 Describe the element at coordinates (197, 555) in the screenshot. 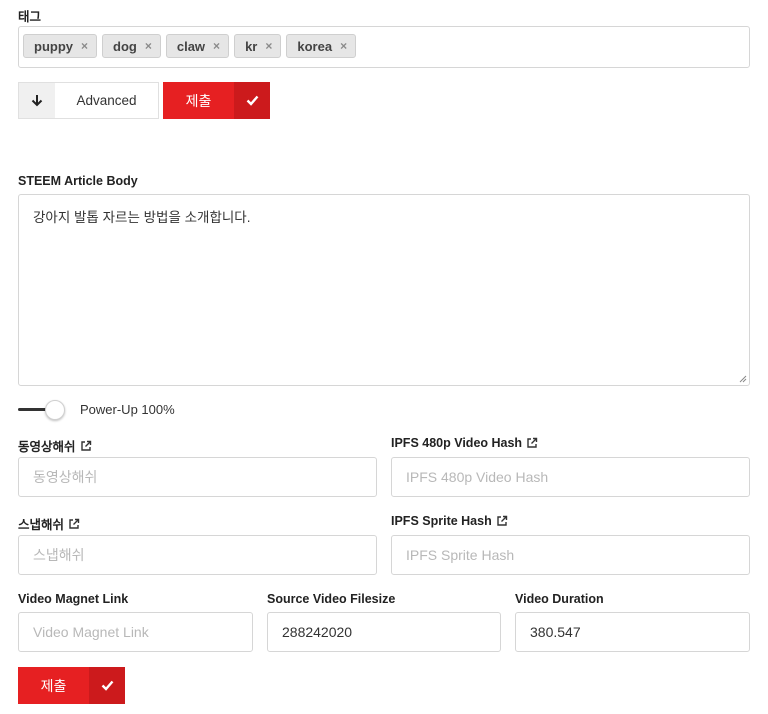

I see `snap-hash-input` at that location.